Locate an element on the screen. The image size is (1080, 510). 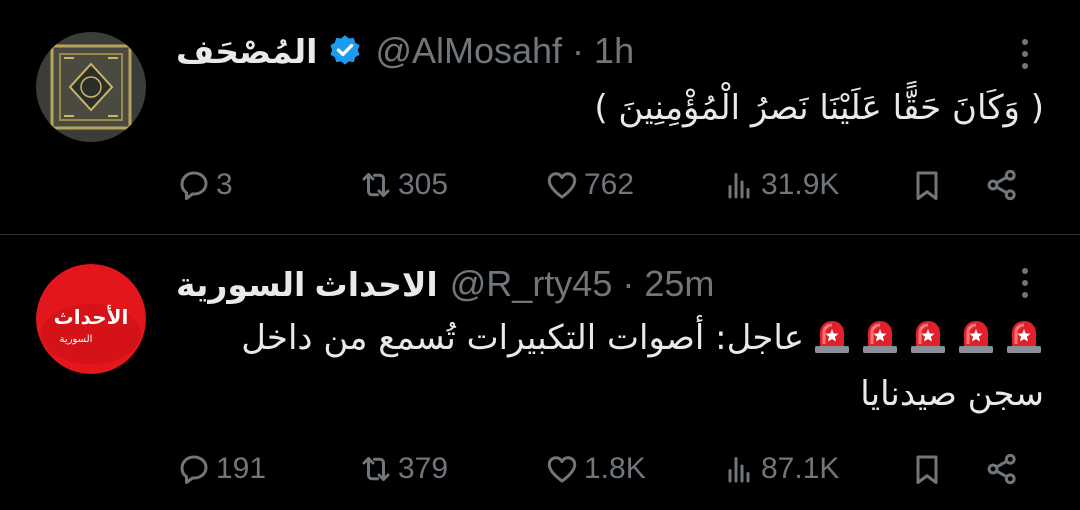
action-bar: 191 379 1.8K 87.1K is located at coordinates (606, 469).